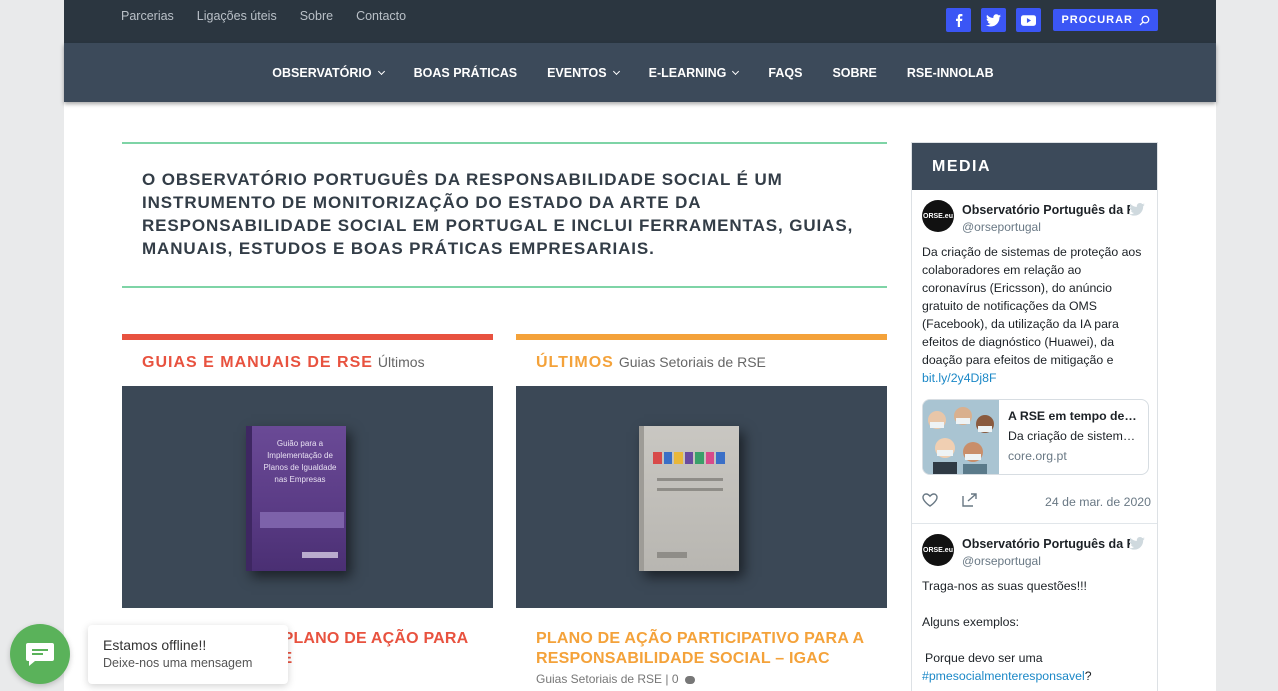 The width and height of the screenshot is (1278, 691). What do you see at coordinates (1004, 586) in the screenshot?
I see `tweet-line: Traga-nos as suas questões!!!` at bounding box center [1004, 586].